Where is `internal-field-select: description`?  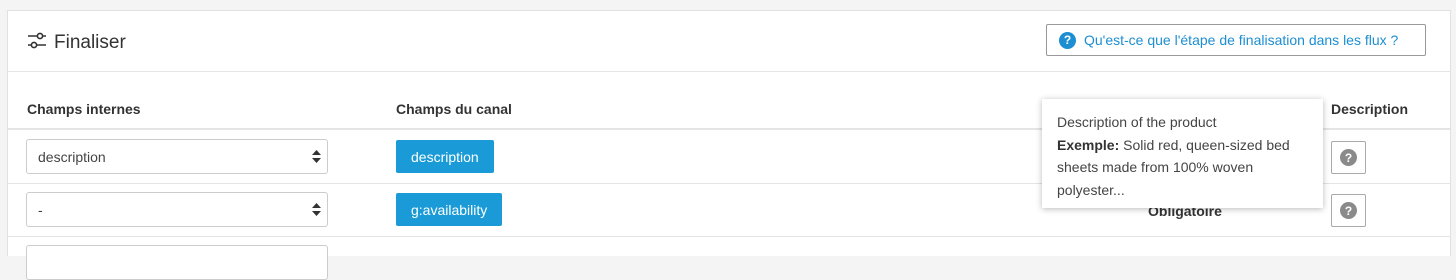 internal-field-select: description is located at coordinates (177, 156).